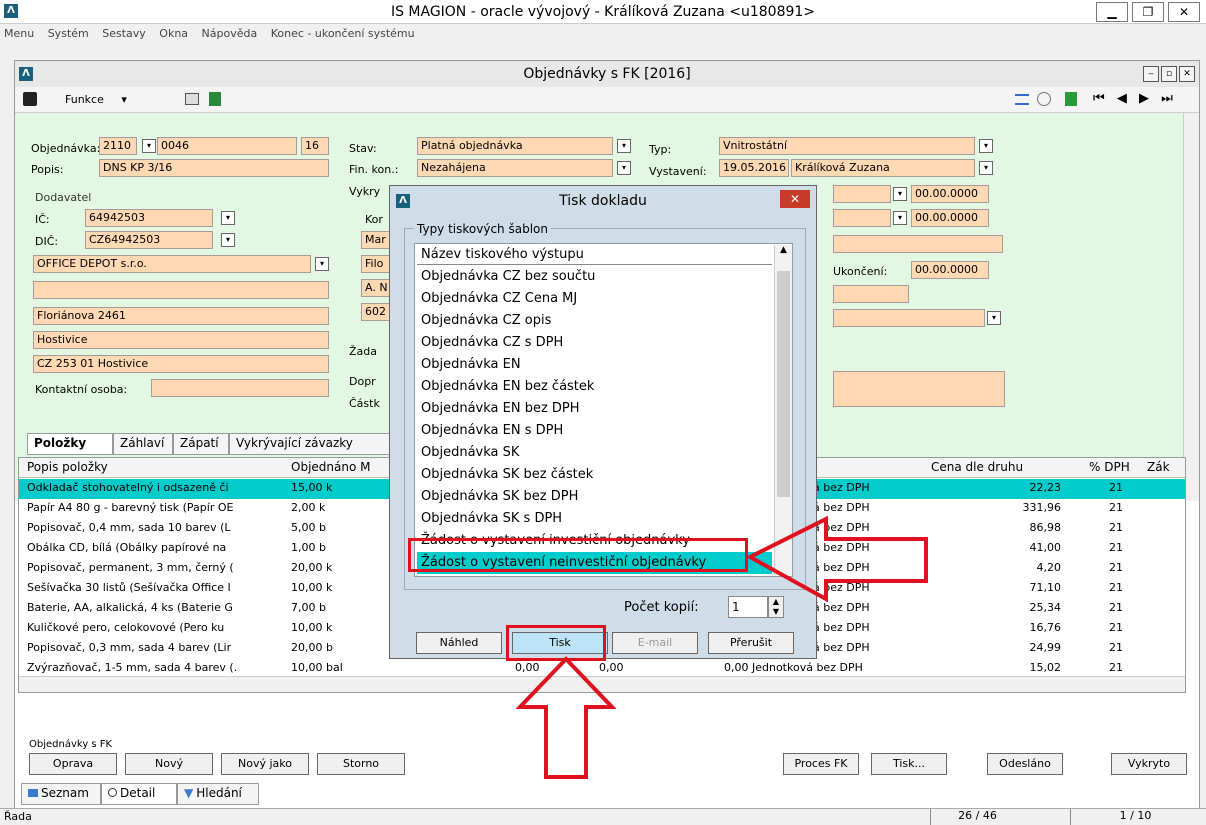  What do you see at coordinates (751, 643) in the screenshot?
I see `prerusit-button: Přerušit` at bounding box center [751, 643].